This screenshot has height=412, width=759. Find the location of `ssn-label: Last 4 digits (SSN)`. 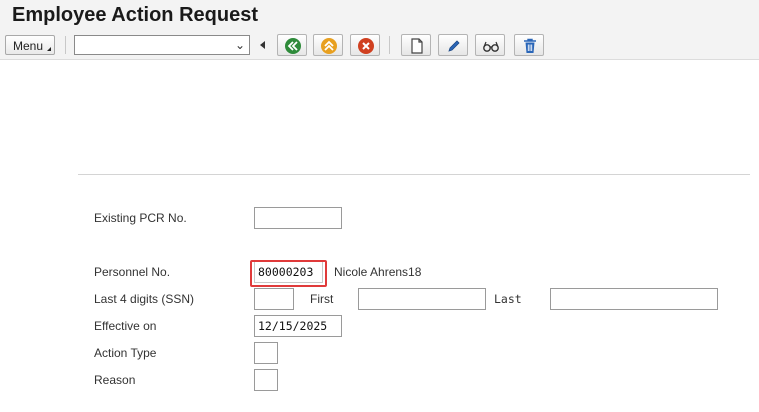

ssn-label: Last 4 digits (SSN) is located at coordinates (144, 299).